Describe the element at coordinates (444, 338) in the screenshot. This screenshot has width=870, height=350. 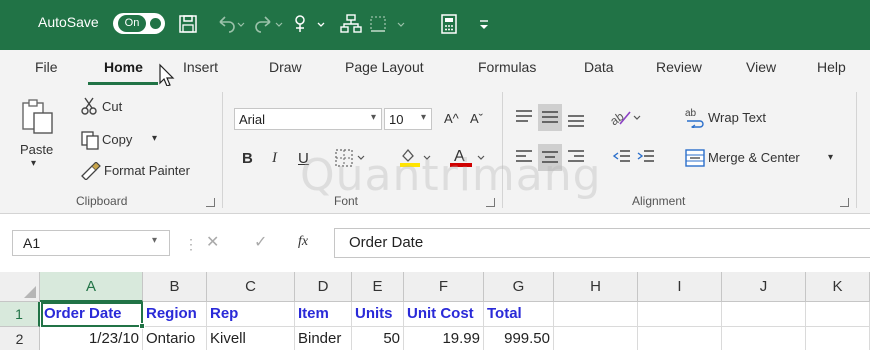
I see `cell-f2: 19.99` at that location.